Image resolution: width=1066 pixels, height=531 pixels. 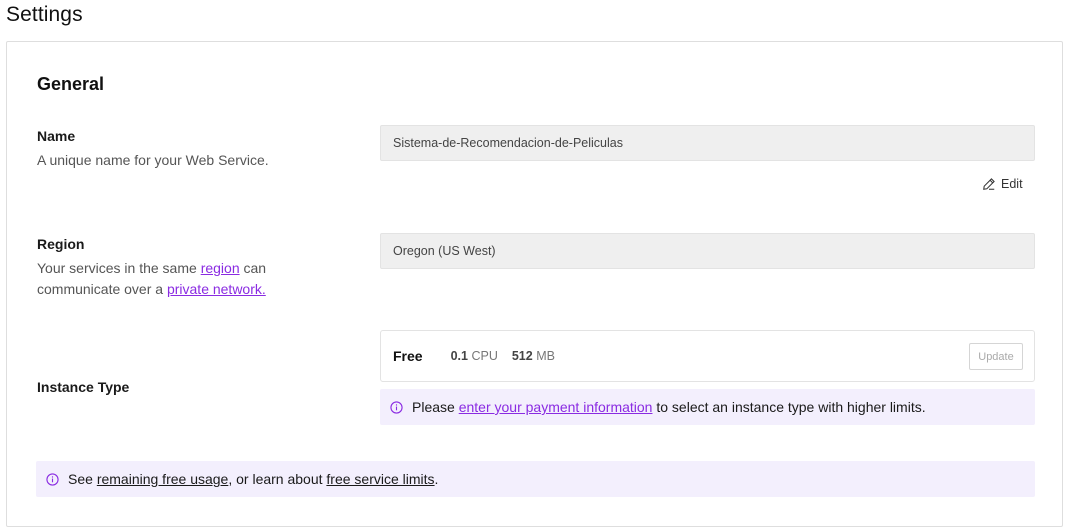 What do you see at coordinates (277, 479) in the screenshot?
I see `usage-middle: , or learn about` at bounding box center [277, 479].